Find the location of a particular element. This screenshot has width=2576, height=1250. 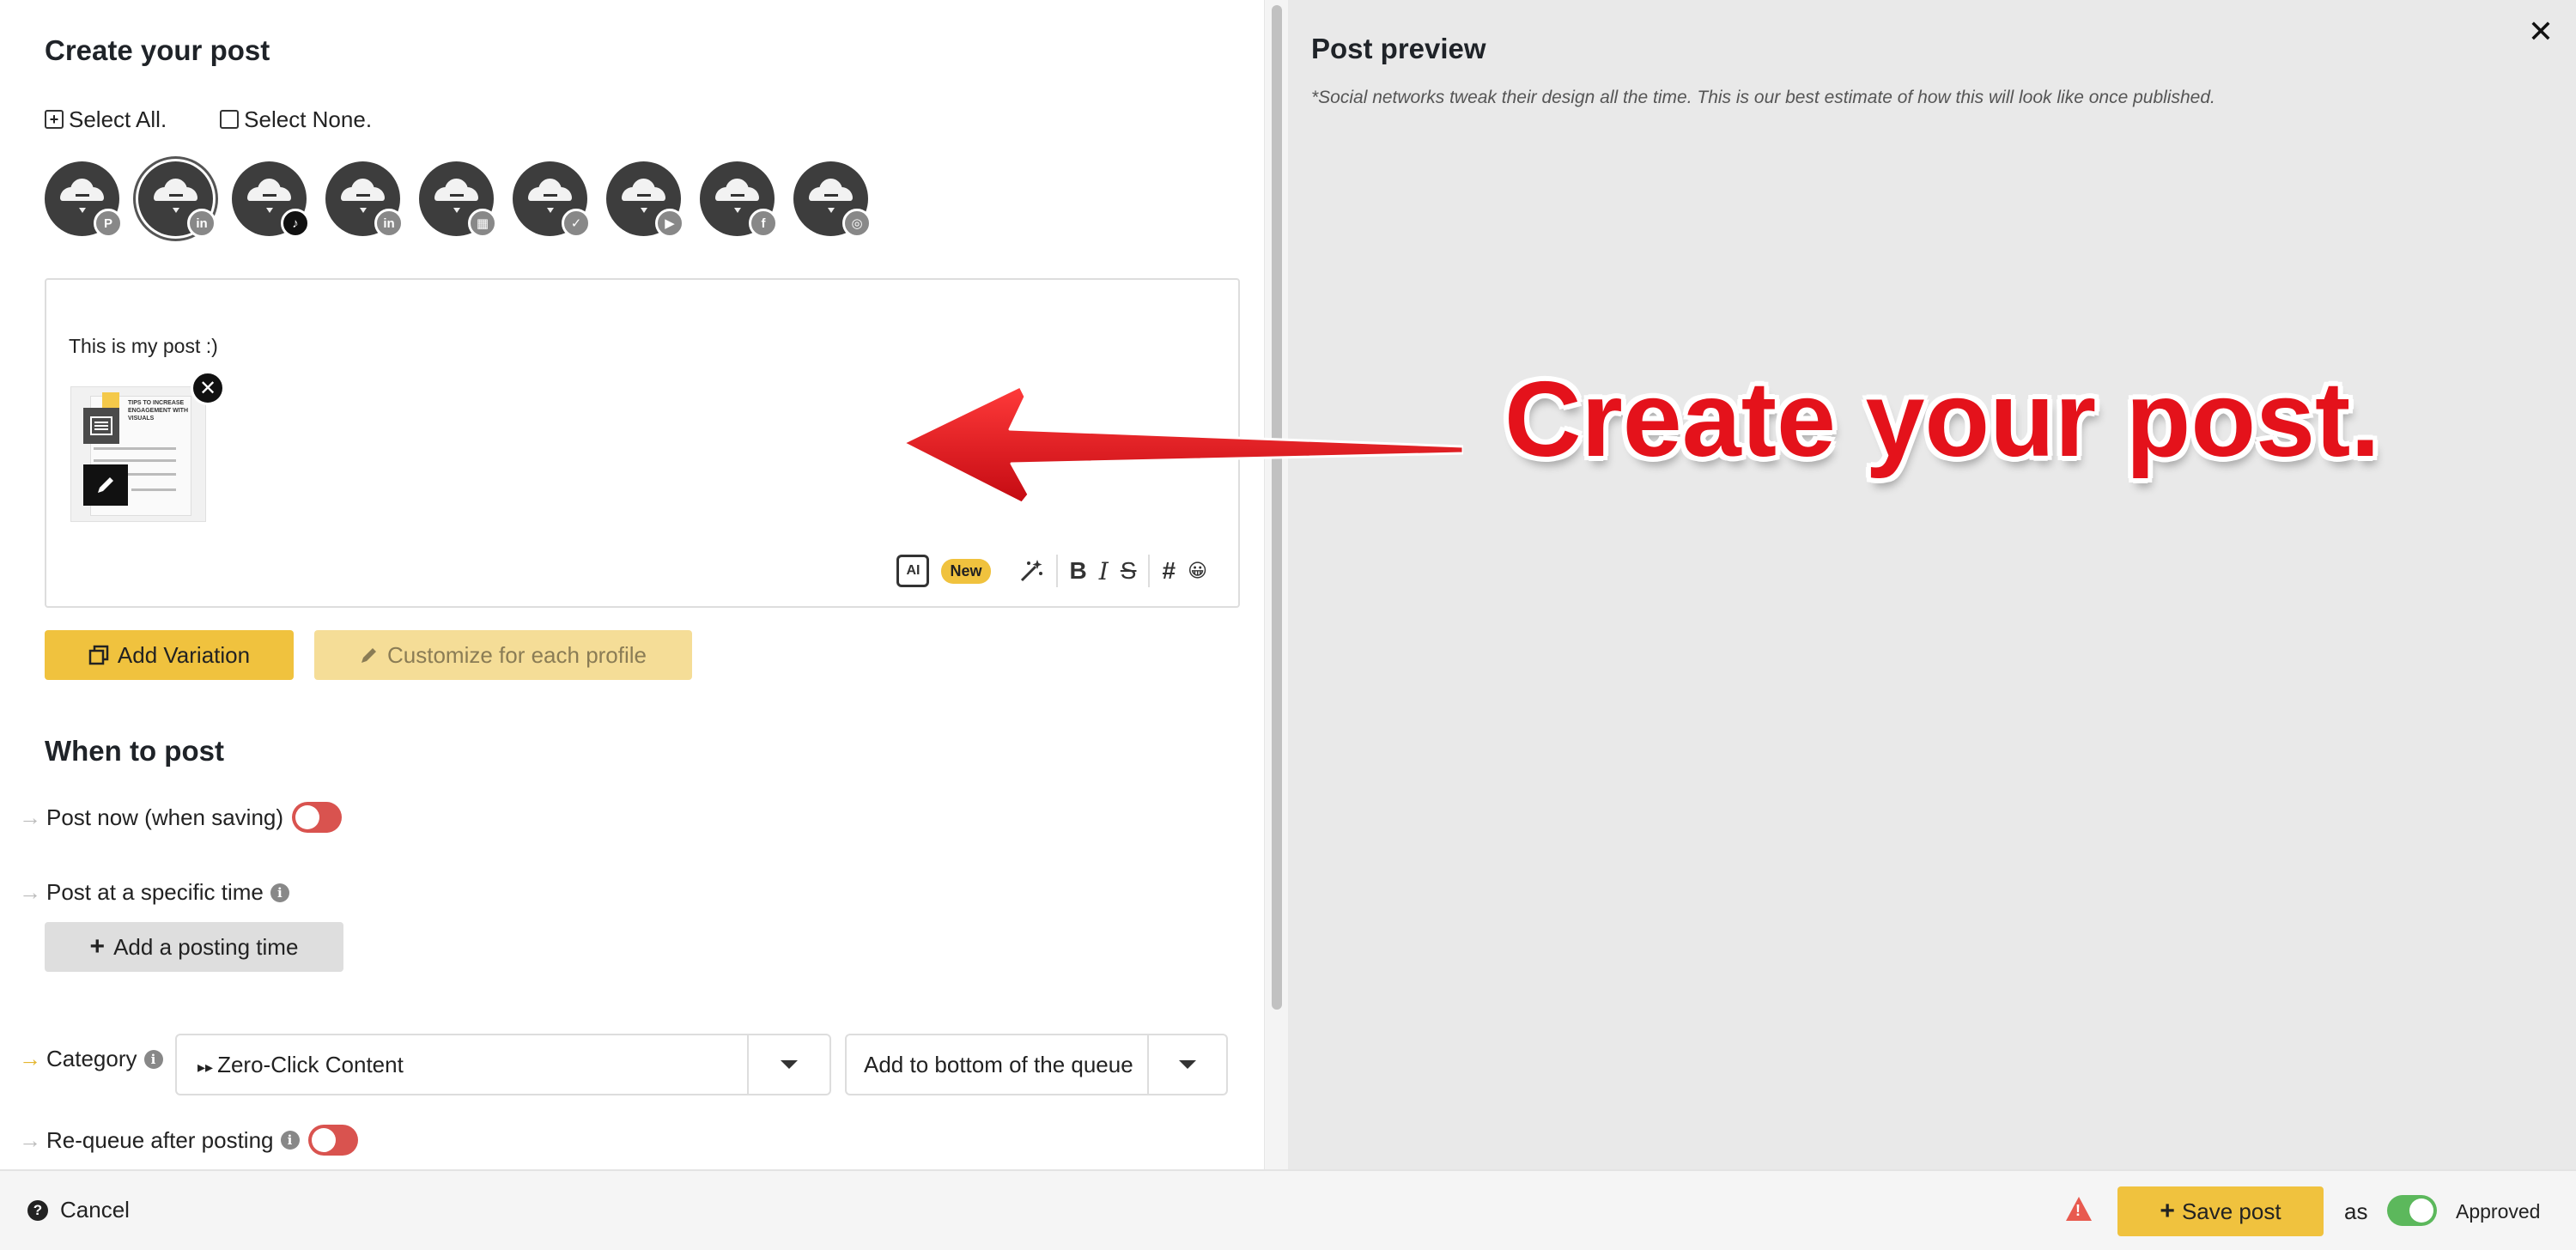

add-variation-button: Add Variation is located at coordinates (170, 655).